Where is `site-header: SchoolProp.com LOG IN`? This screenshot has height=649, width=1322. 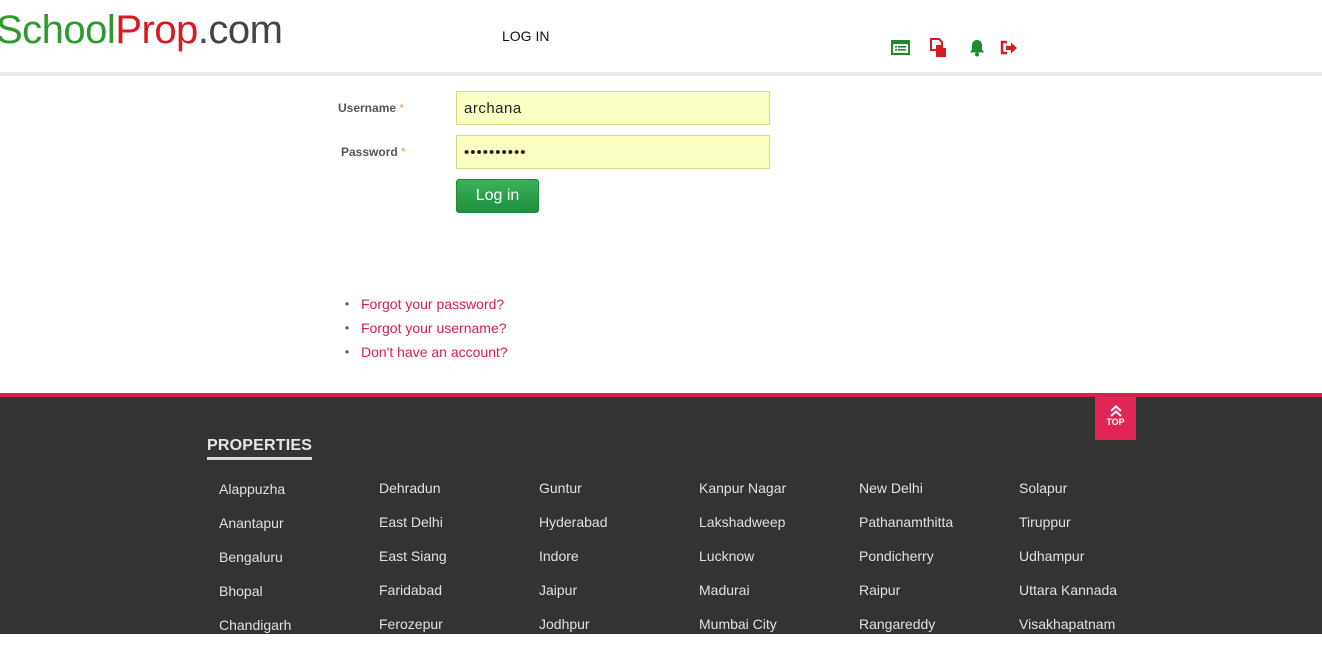
site-header: SchoolProp.com LOG IN is located at coordinates (661, 36).